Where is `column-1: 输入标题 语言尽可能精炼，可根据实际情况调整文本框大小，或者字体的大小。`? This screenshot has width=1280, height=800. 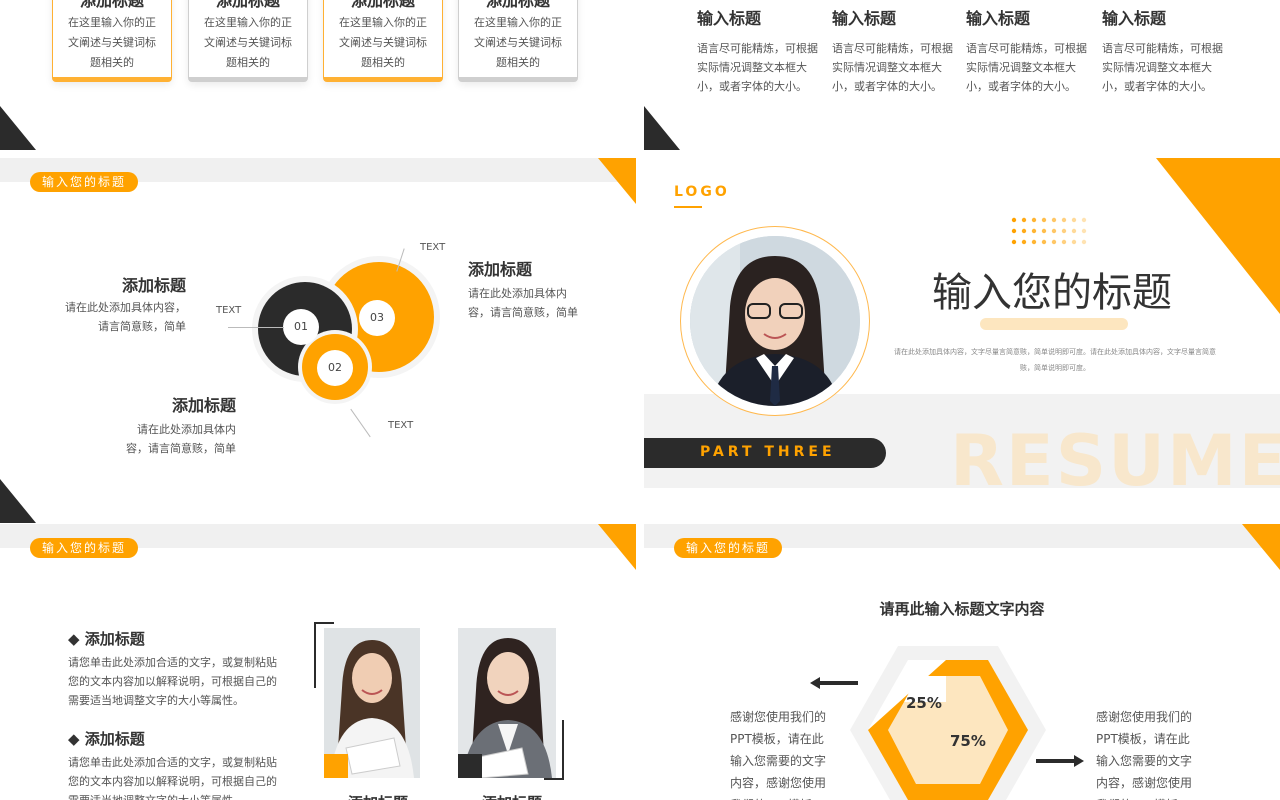 column-1: 输入标题 语言尽可能精炼，可根据实际情况调整文本框大小，或者字体的大小。 is located at coordinates (762, 50).